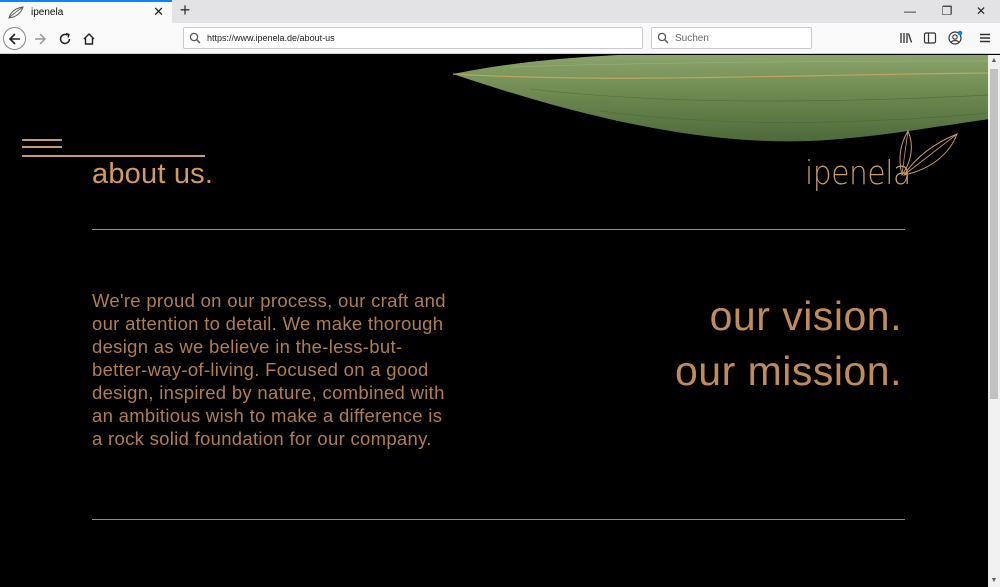 The height and width of the screenshot is (587, 1000). I want to click on app-menu-button, so click(985, 38).